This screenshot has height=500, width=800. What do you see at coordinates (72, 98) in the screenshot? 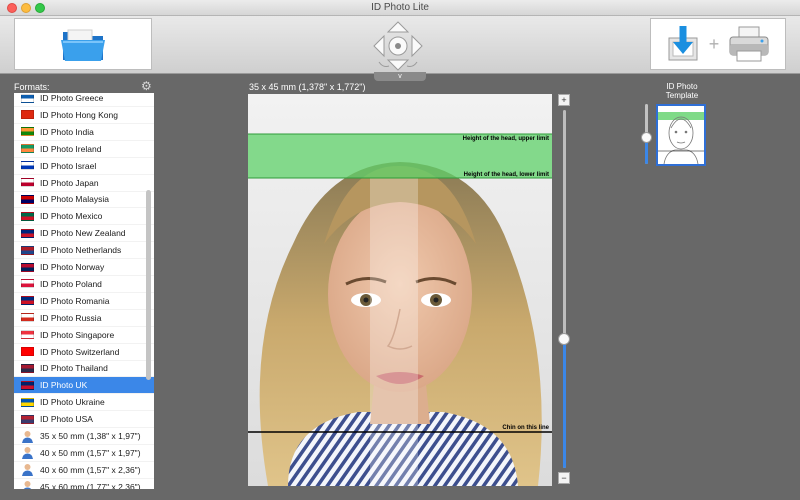
I see `list-item-label: ID Photo Greece` at bounding box center [72, 98].